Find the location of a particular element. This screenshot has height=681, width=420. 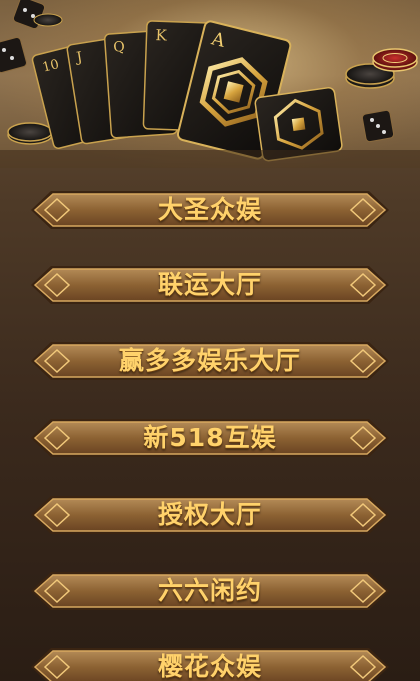

chip-icon is located at coordinates (381, 68).